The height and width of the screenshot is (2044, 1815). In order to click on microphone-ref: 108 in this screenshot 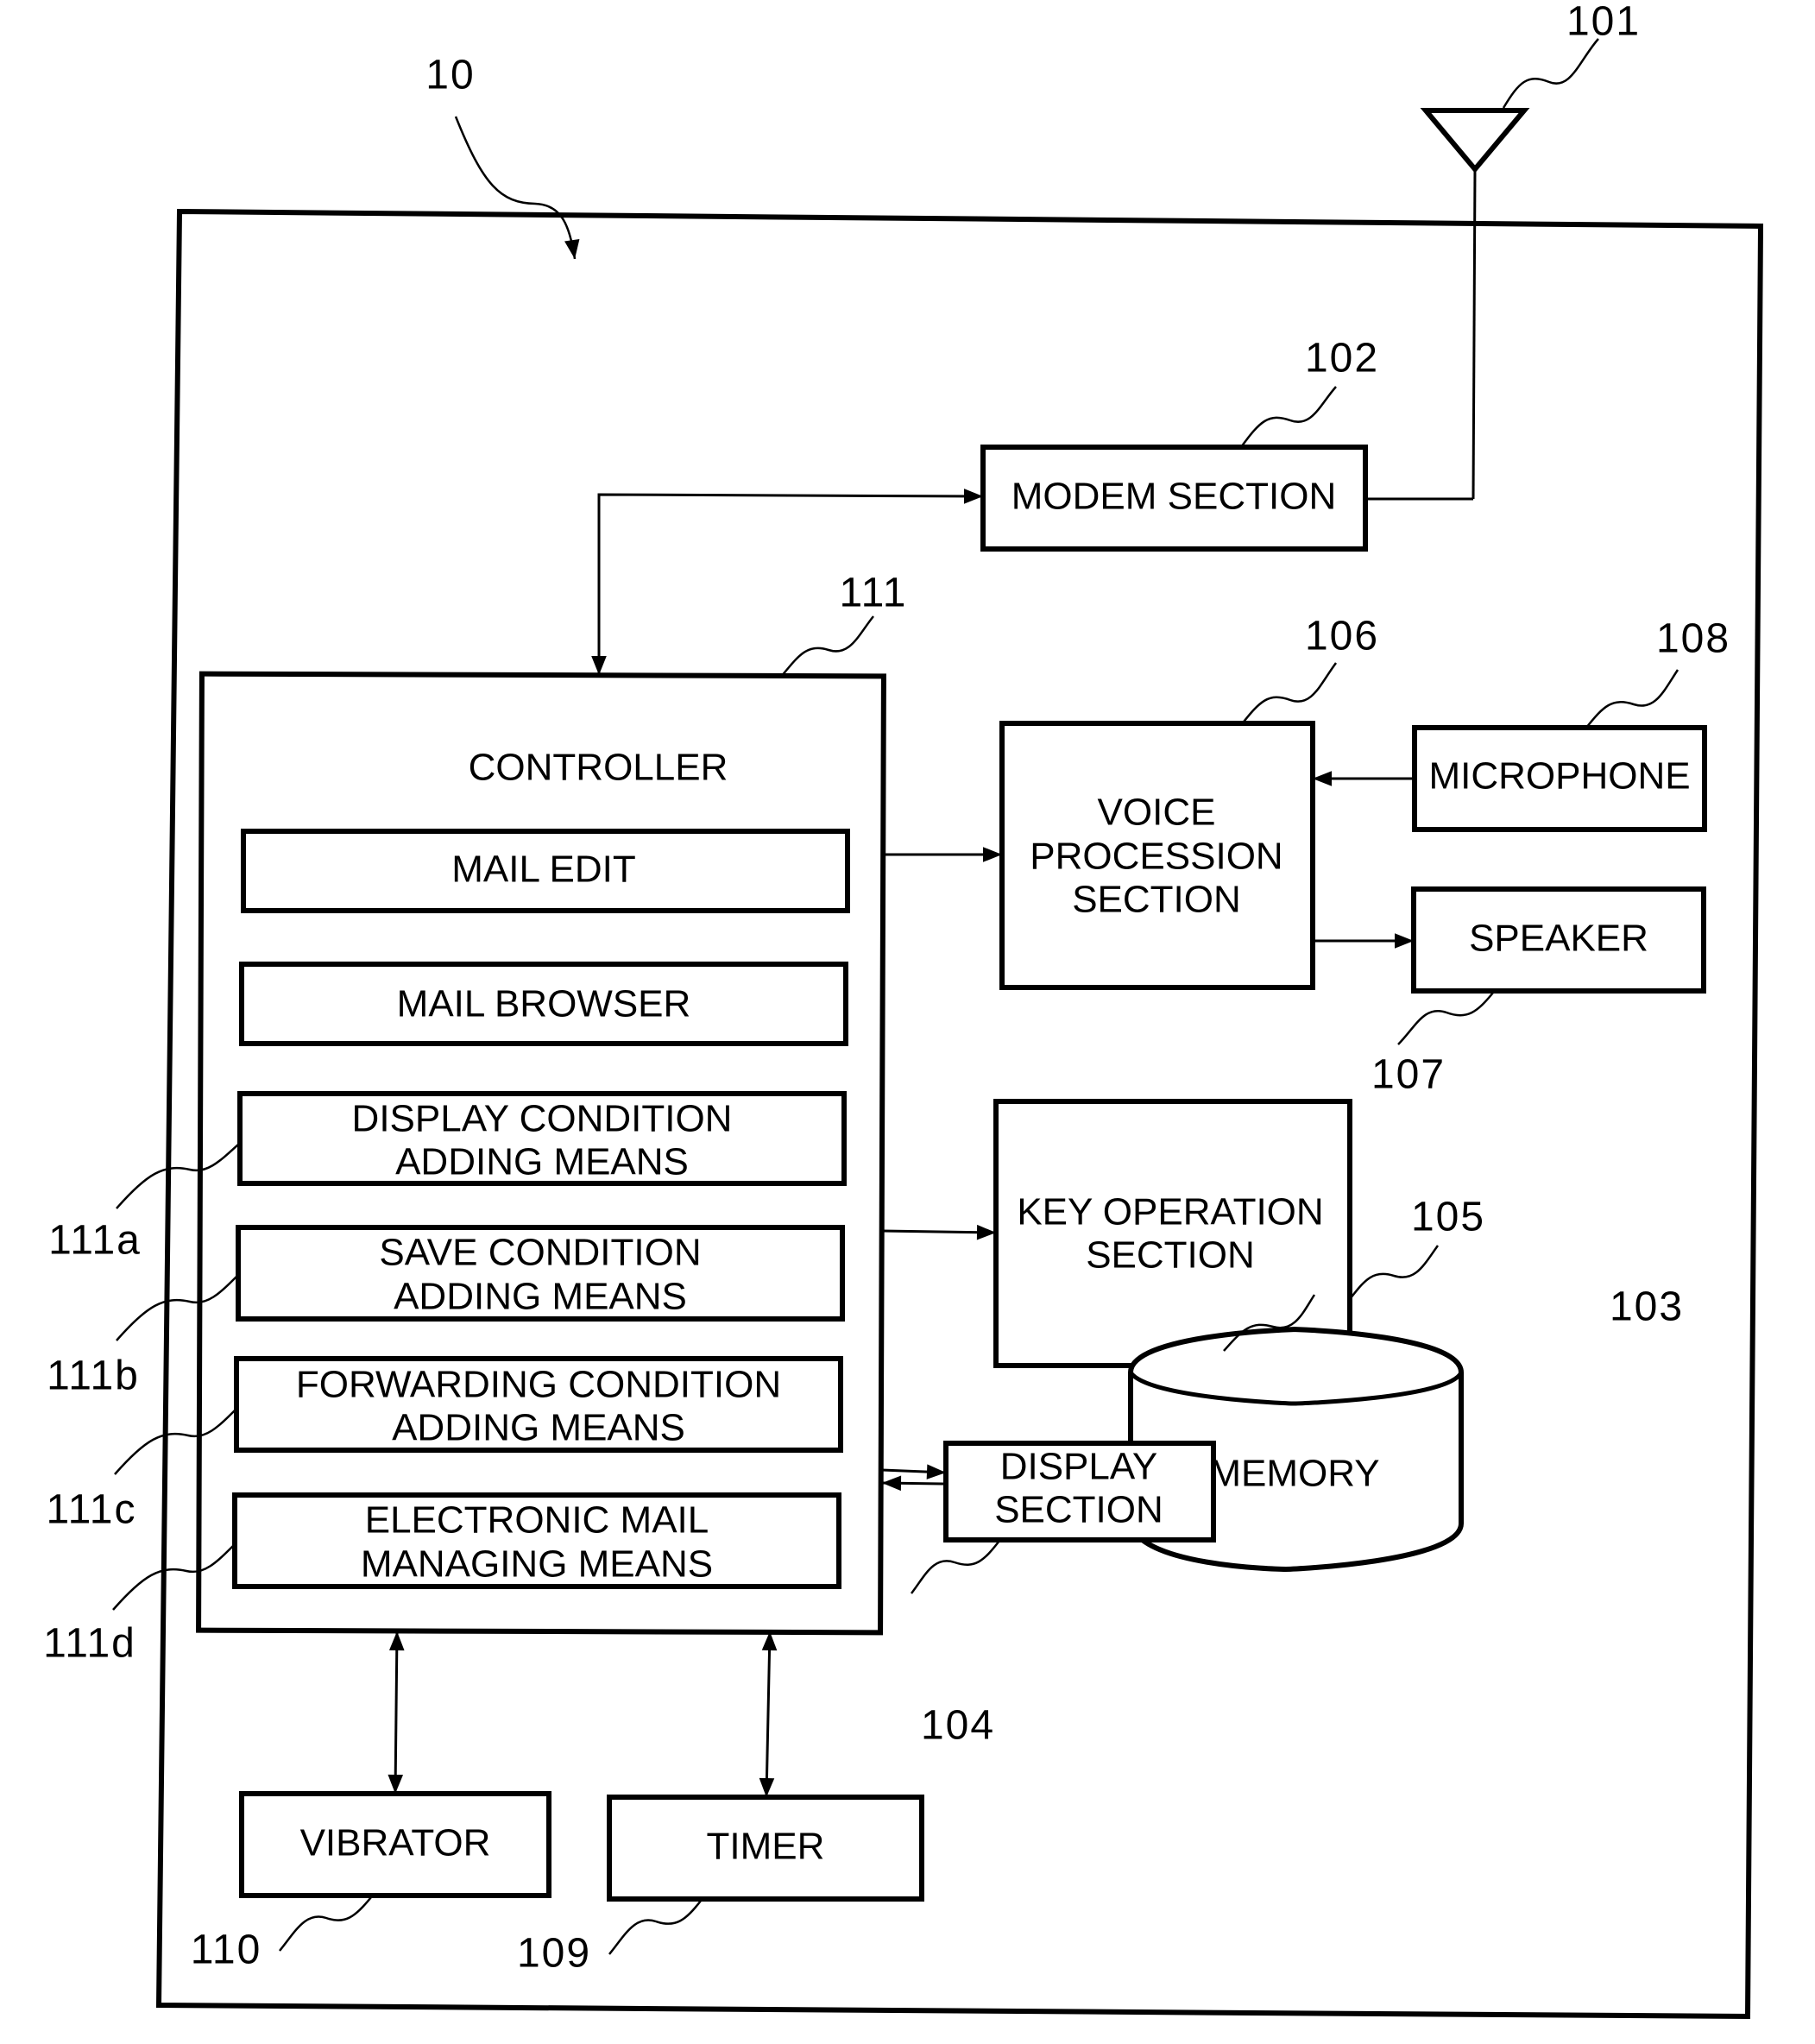, I will do `click(1693, 639)`.